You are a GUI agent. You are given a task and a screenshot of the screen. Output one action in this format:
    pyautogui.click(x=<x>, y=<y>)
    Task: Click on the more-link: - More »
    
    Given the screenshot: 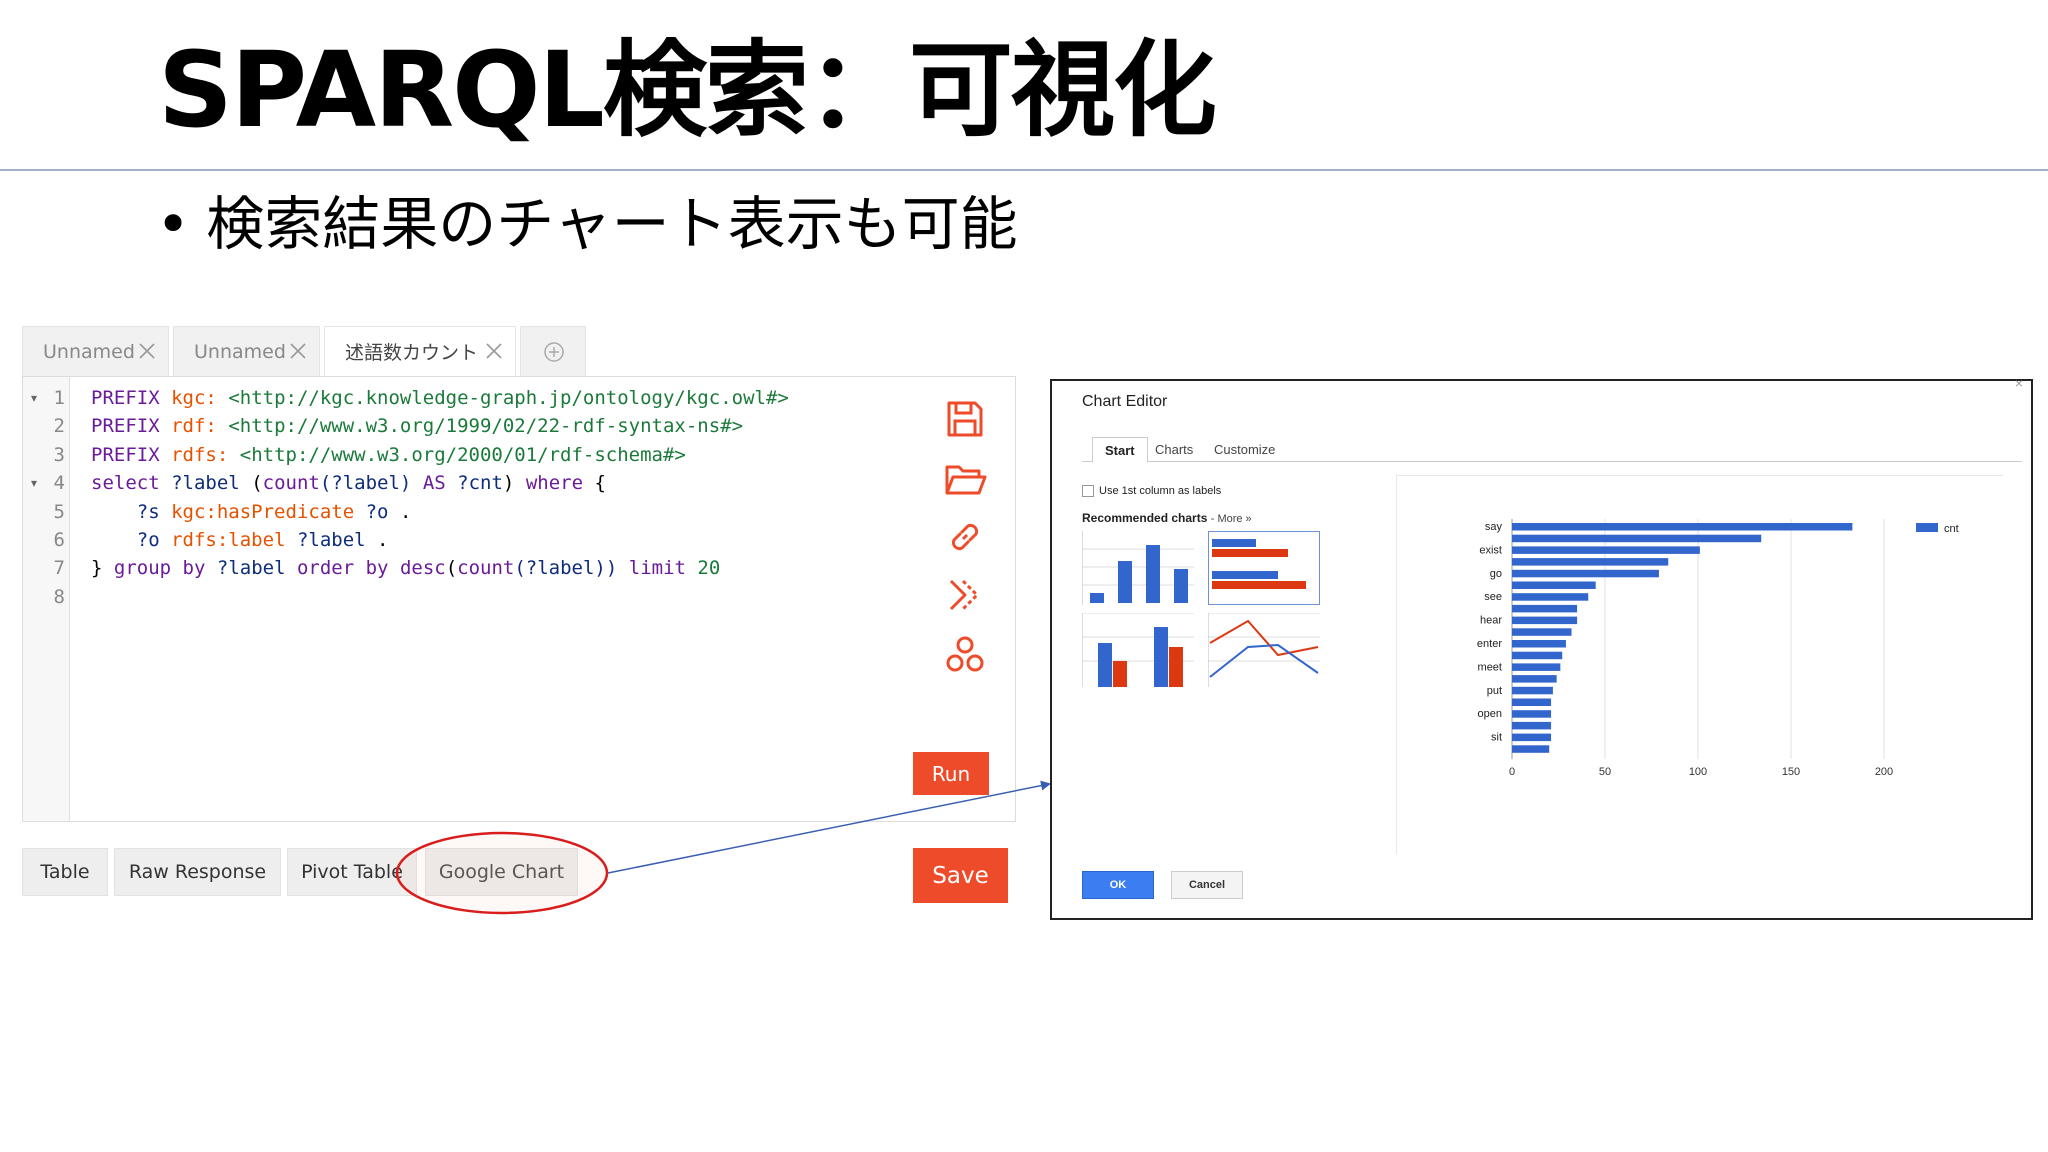 What is the action you would take?
    pyautogui.click(x=1231, y=519)
    